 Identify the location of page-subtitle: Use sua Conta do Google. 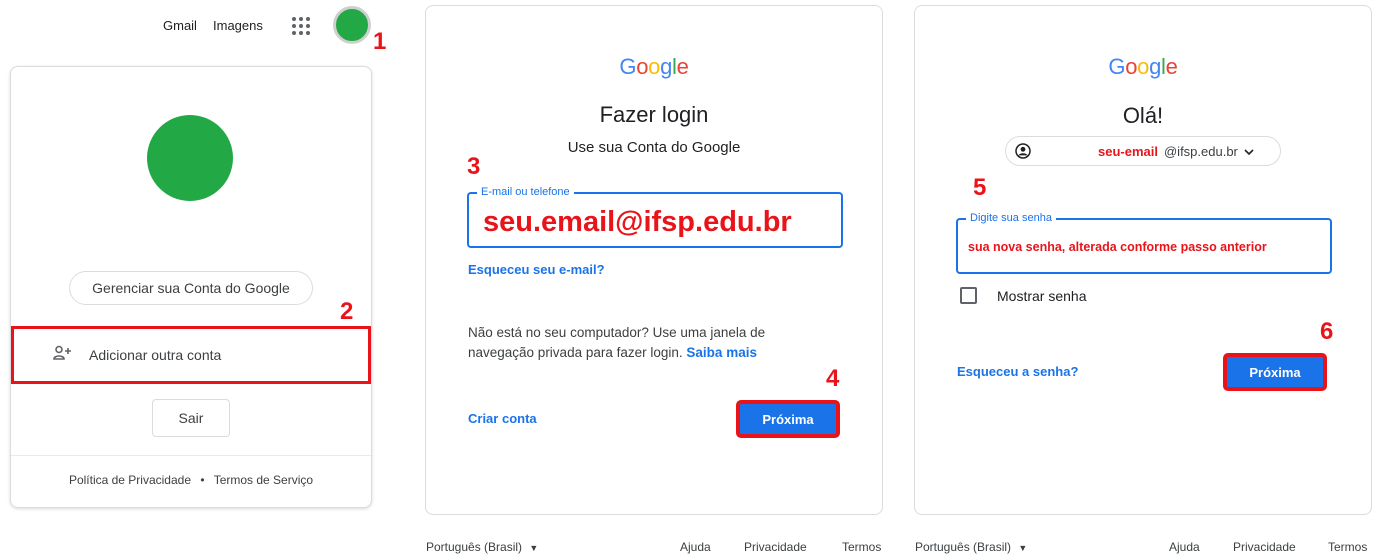
(654, 147).